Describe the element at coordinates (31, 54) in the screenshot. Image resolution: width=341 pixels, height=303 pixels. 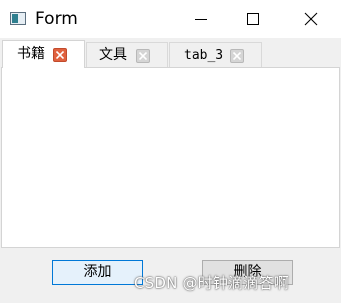
I see `tab-label: 书籍` at that location.